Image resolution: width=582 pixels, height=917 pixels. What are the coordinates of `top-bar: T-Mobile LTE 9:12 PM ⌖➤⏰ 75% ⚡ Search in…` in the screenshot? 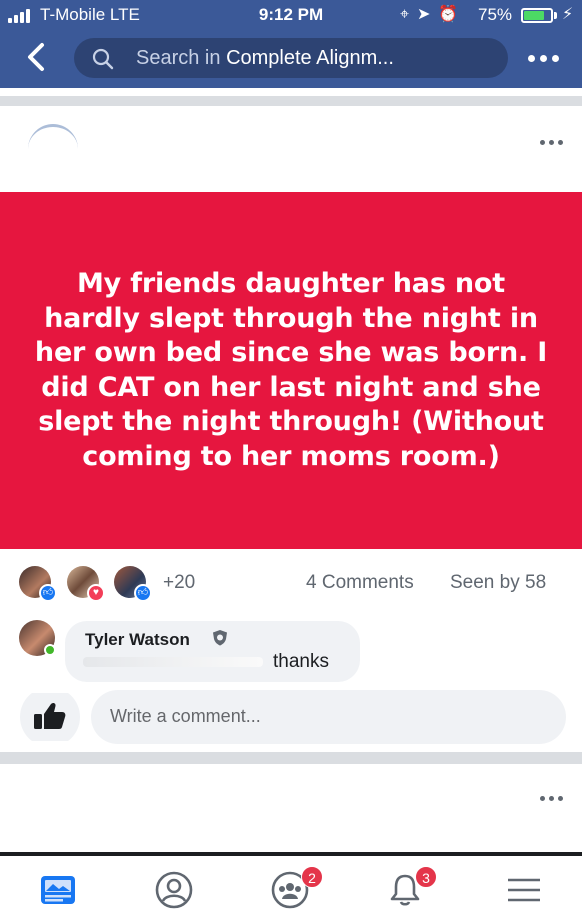 It's located at (291, 44).